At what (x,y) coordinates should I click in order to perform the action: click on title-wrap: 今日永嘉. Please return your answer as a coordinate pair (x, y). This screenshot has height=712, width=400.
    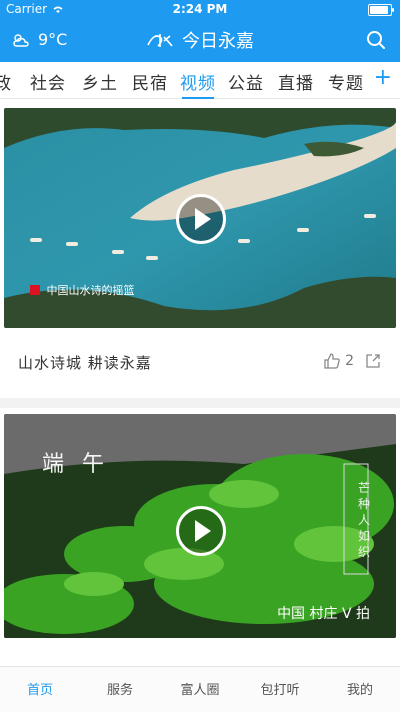
    Looking at the image, I should click on (200, 40).